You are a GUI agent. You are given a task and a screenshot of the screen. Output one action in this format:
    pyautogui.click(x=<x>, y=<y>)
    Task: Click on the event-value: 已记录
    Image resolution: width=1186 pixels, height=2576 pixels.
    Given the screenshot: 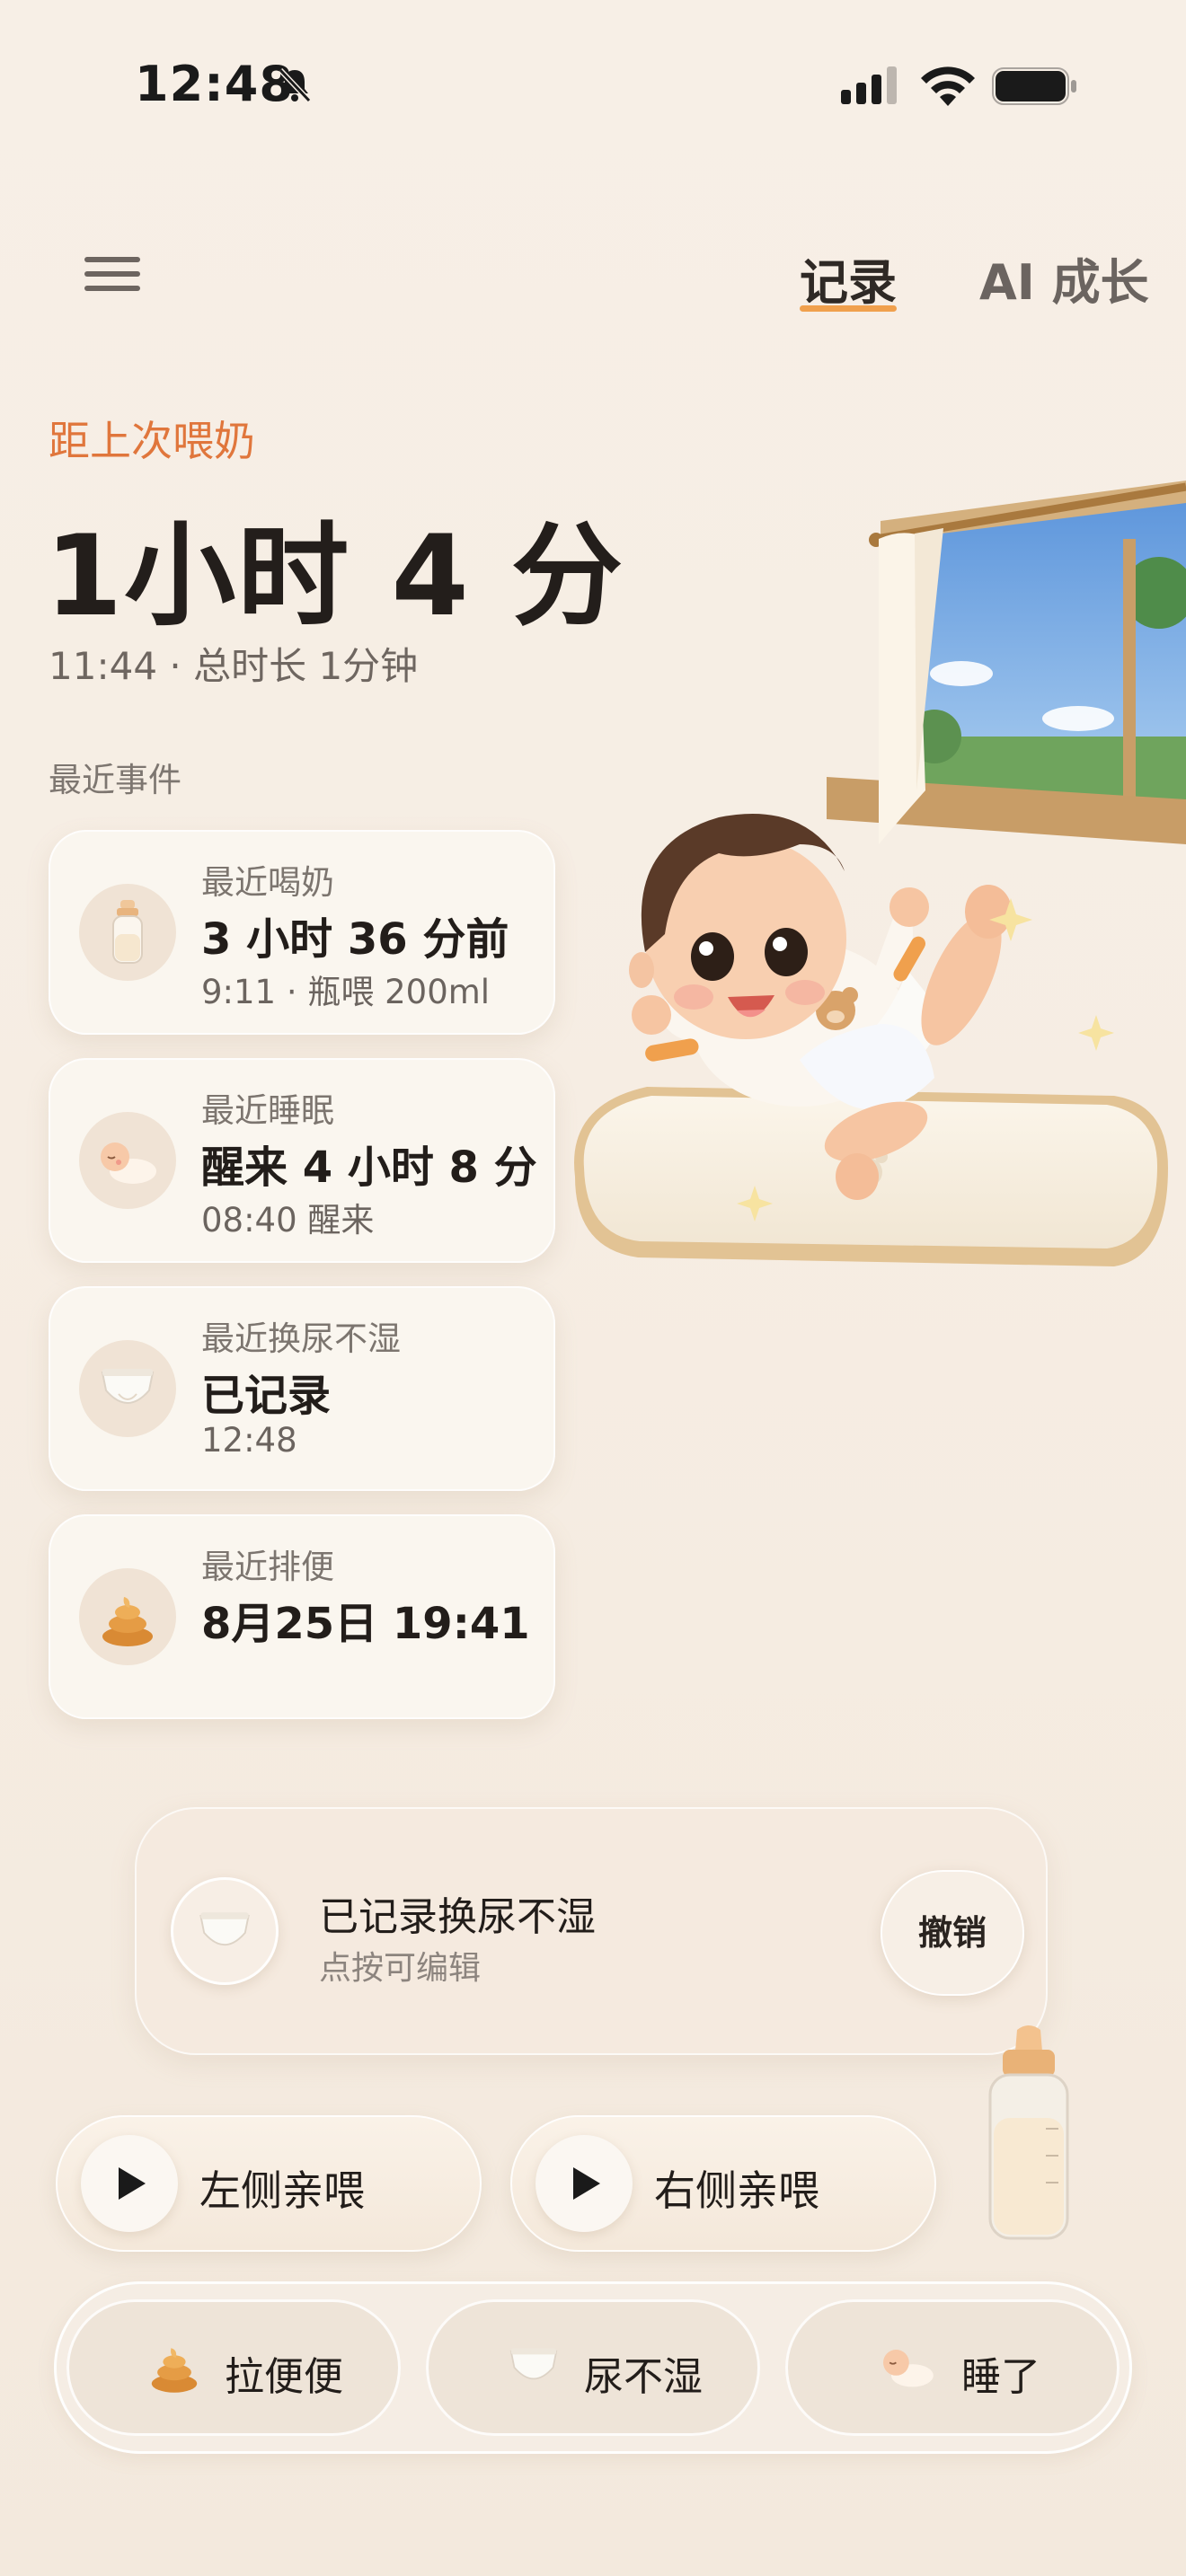 What is the action you would take?
    pyautogui.click(x=266, y=1396)
    